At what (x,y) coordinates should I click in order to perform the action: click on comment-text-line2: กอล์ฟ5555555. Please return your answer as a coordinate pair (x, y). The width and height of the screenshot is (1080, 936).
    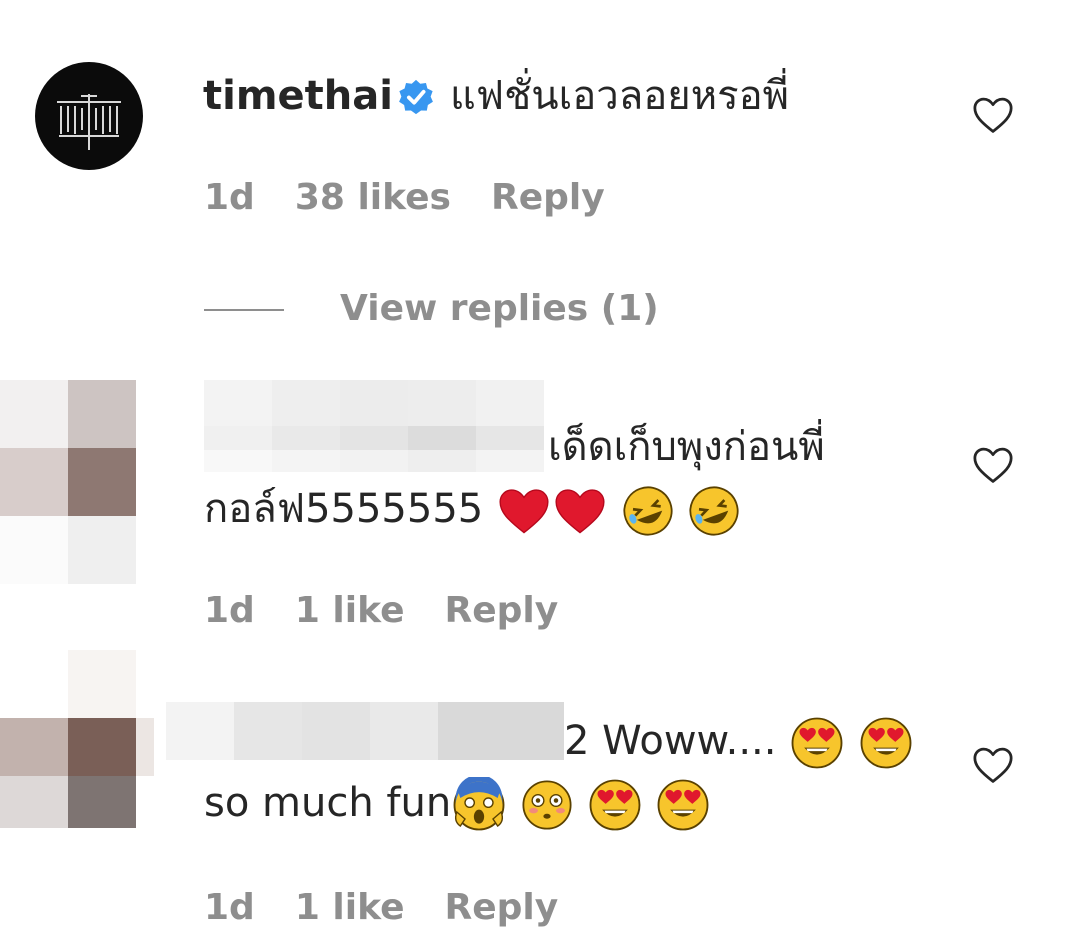
    Looking at the image, I should click on (472, 510).